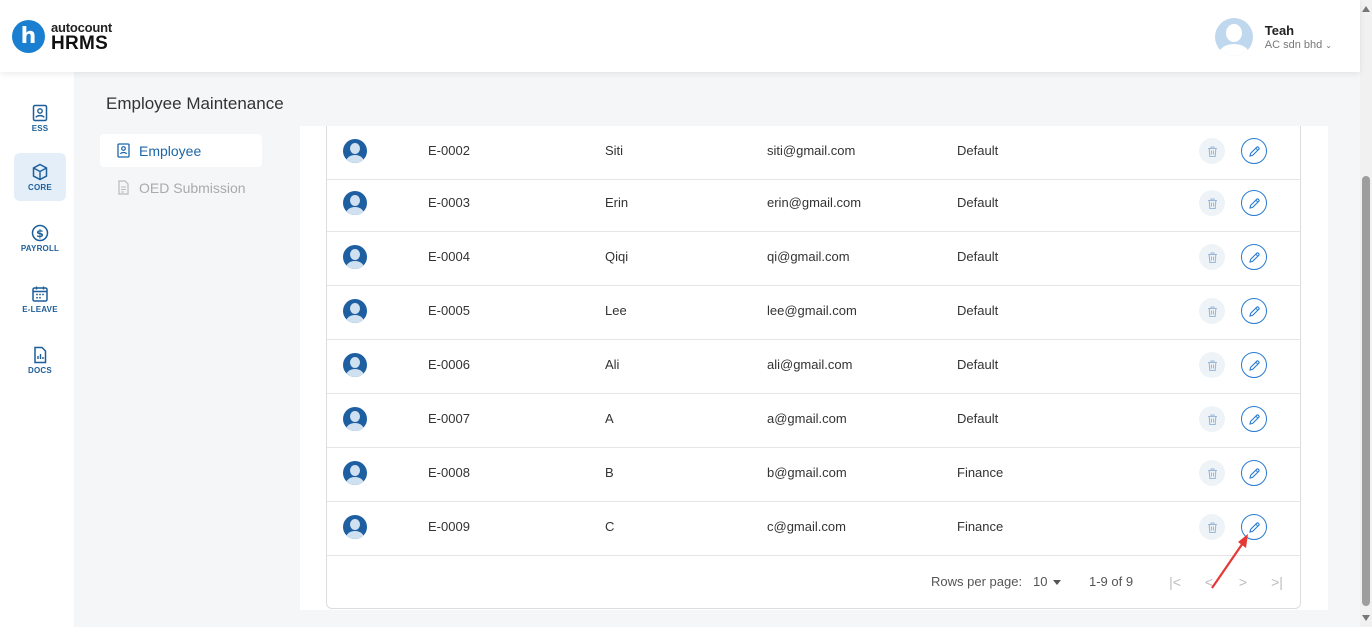 The height and width of the screenshot is (627, 1372). Describe the element at coordinates (1243, 582) in the screenshot. I see `next-page-button: >` at that location.